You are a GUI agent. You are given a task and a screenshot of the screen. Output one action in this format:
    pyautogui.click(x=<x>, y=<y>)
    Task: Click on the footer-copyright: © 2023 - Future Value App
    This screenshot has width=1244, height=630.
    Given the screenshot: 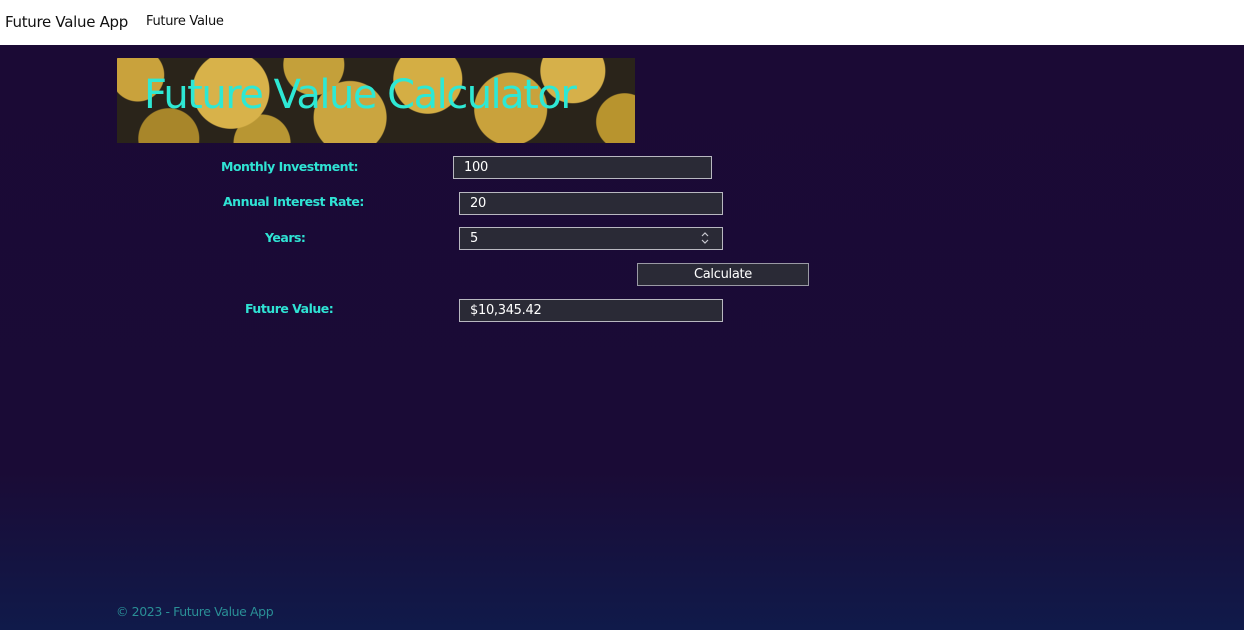 What is the action you would take?
    pyautogui.click(x=195, y=611)
    